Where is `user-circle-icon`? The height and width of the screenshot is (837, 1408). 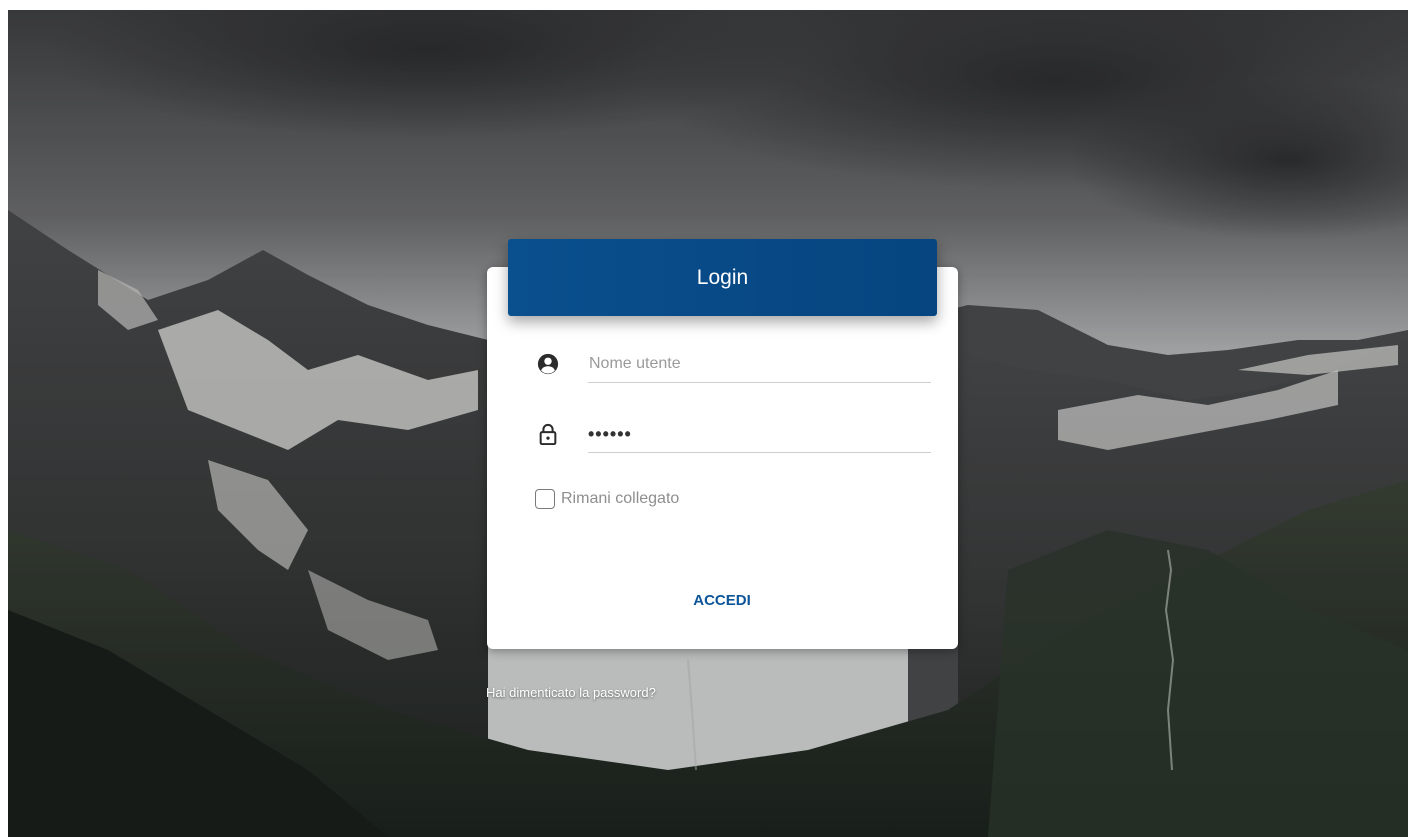
user-circle-icon is located at coordinates (548, 364).